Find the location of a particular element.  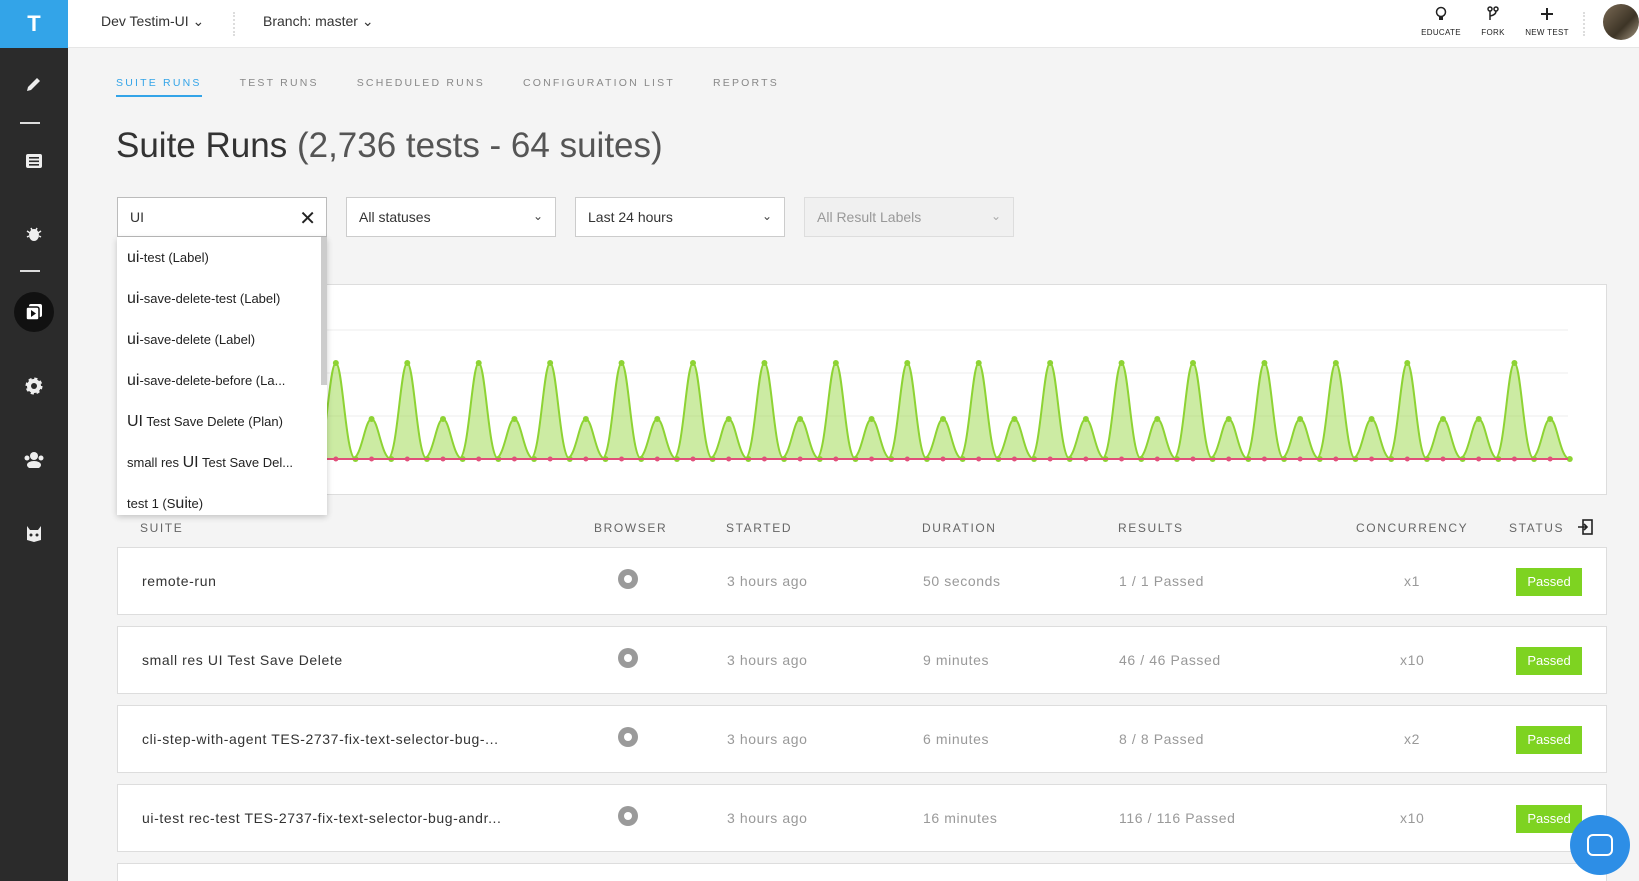

tab-configuration-list: CONFIGURATION LIST is located at coordinates (599, 87).